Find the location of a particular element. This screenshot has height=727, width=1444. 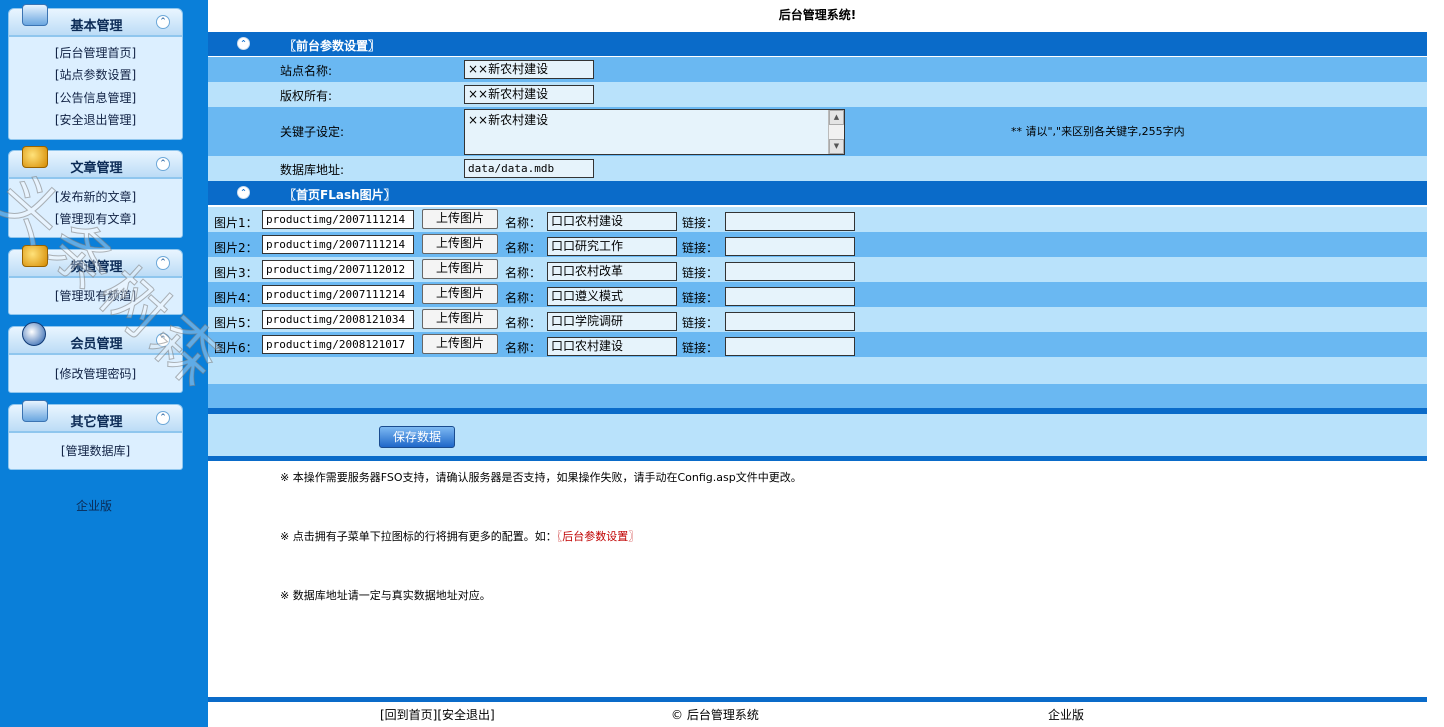

copyright-label: 版权所有: is located at coordinates (306, 96).